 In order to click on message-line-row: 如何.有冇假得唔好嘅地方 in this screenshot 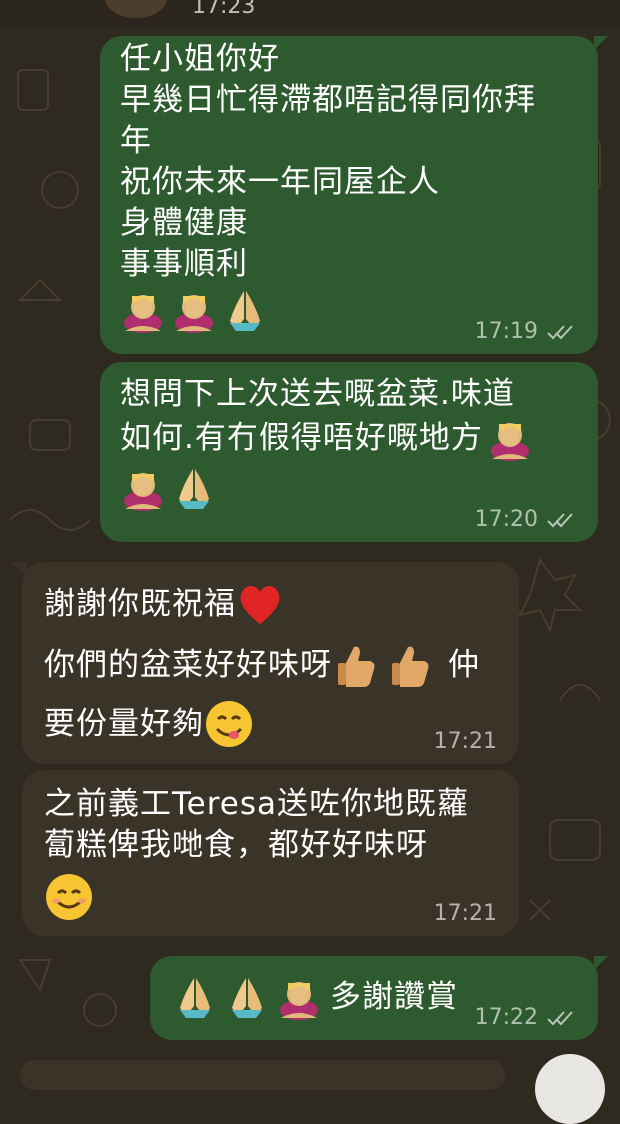, I will do `click(350, 438)`.